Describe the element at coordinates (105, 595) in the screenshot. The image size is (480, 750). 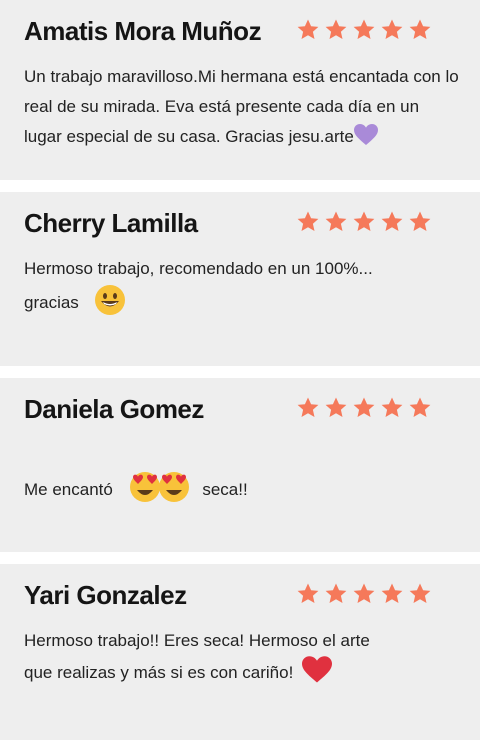
I see `reviewer-name: Yari Gonzalez` at that location.